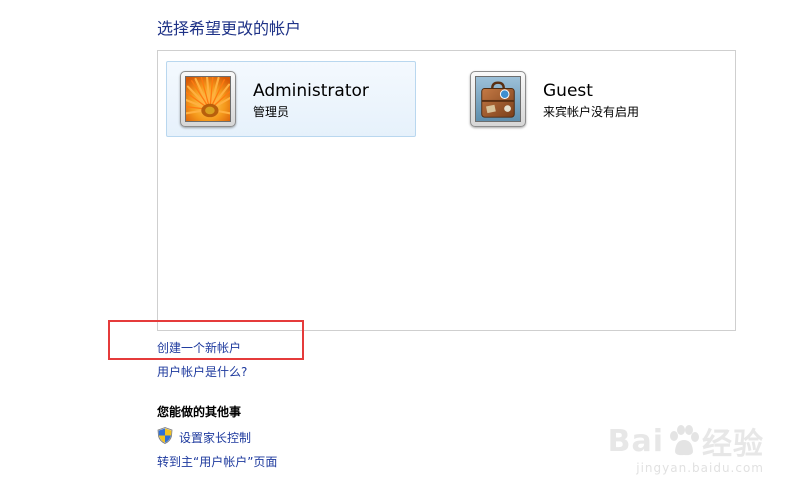 This screenshot has height=501, width=808. What do you see at coordinates (568, 91) in the screenshot?
I see `account-name: Guest` at bounding box center [568, 91].